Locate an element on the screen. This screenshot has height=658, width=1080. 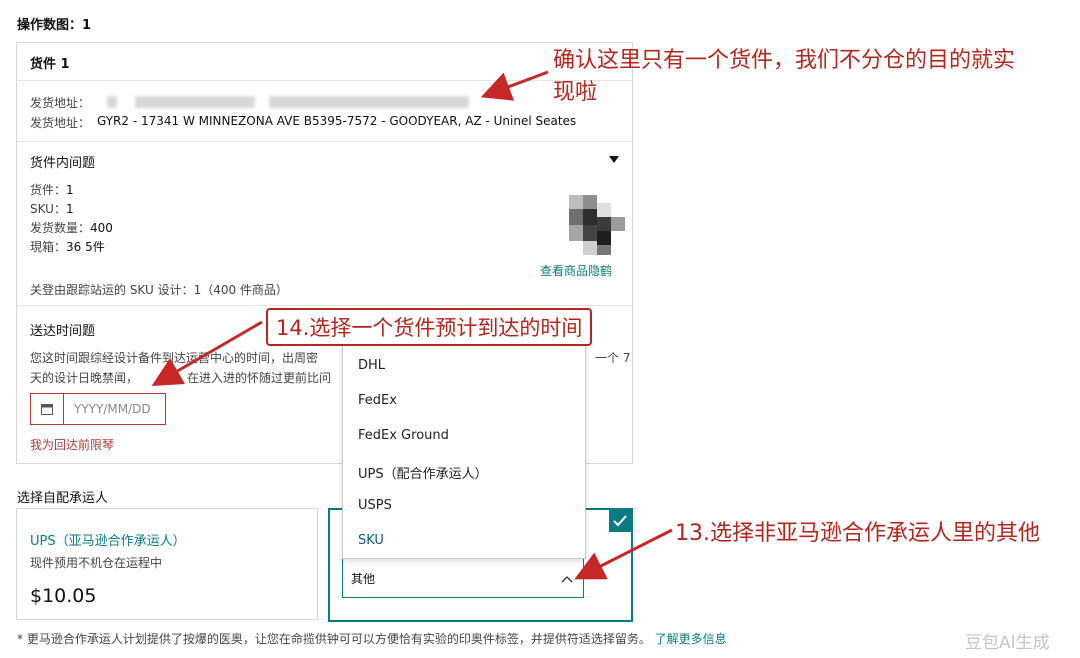
row-label: 現箱： is located at coordinates (48, 247).